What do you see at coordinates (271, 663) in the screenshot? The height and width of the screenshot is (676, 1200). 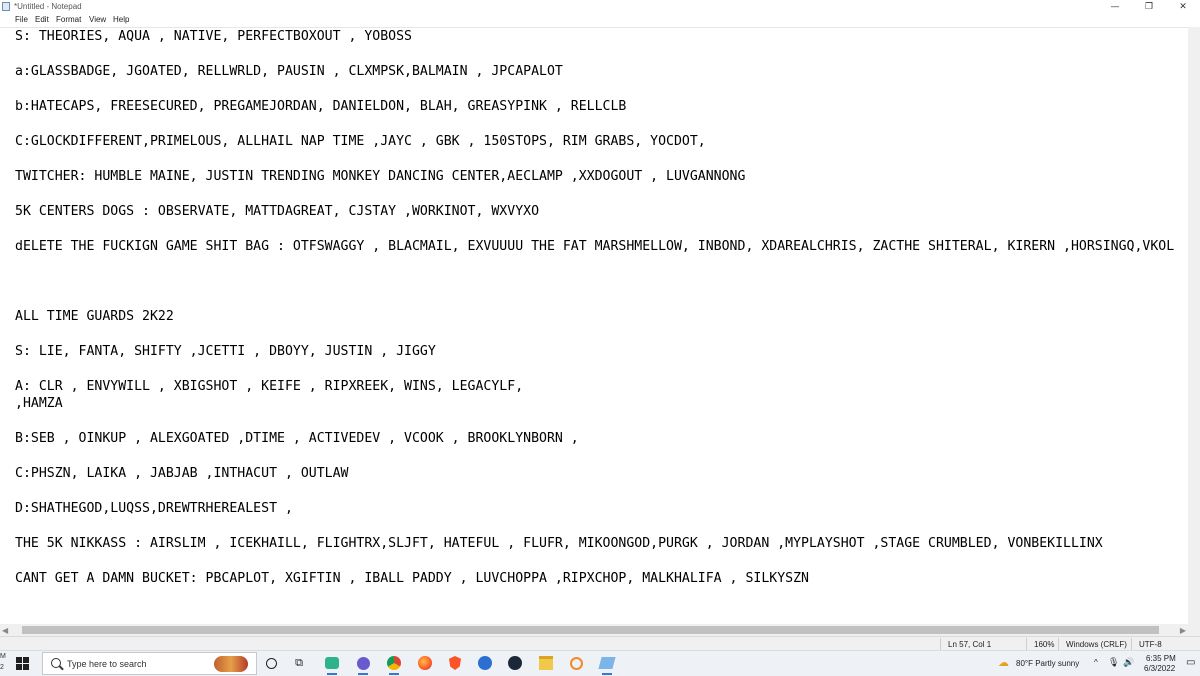 I see `cortana-icon` at bounding box center [271, 663].